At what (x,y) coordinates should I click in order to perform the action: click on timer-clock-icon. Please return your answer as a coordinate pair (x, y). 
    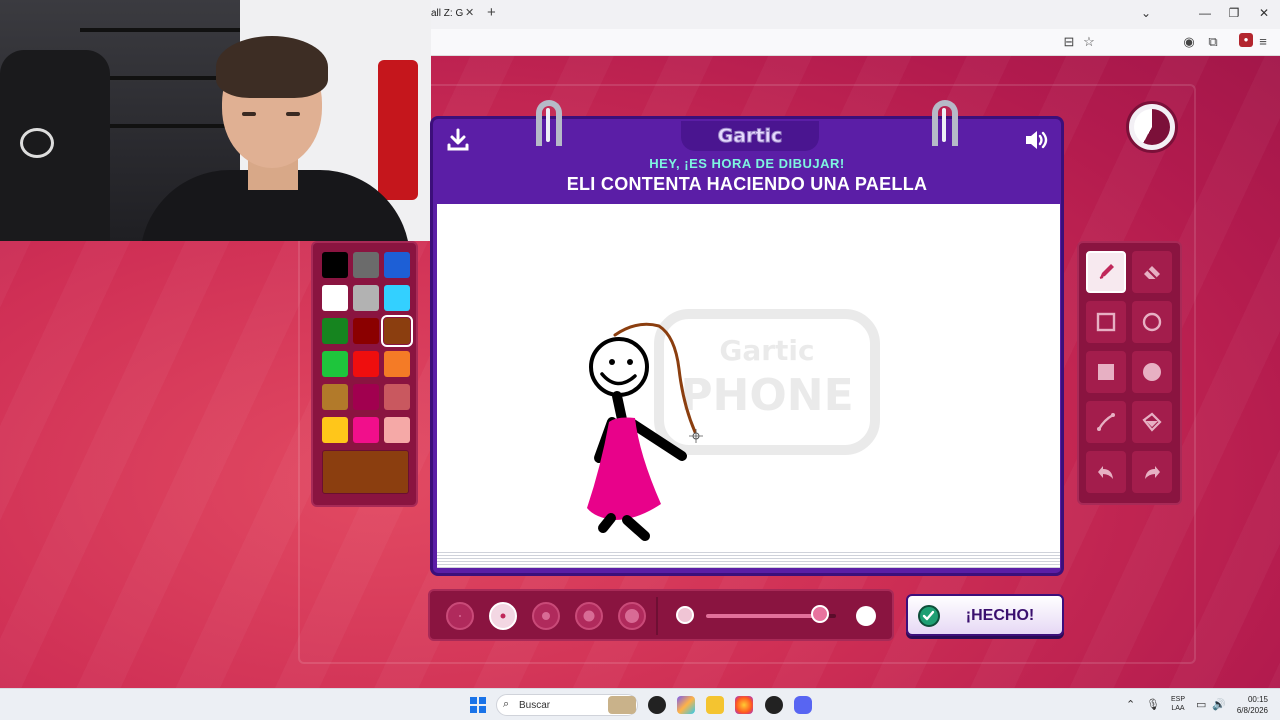
    Looking at the image, I should click on (1152, 127).